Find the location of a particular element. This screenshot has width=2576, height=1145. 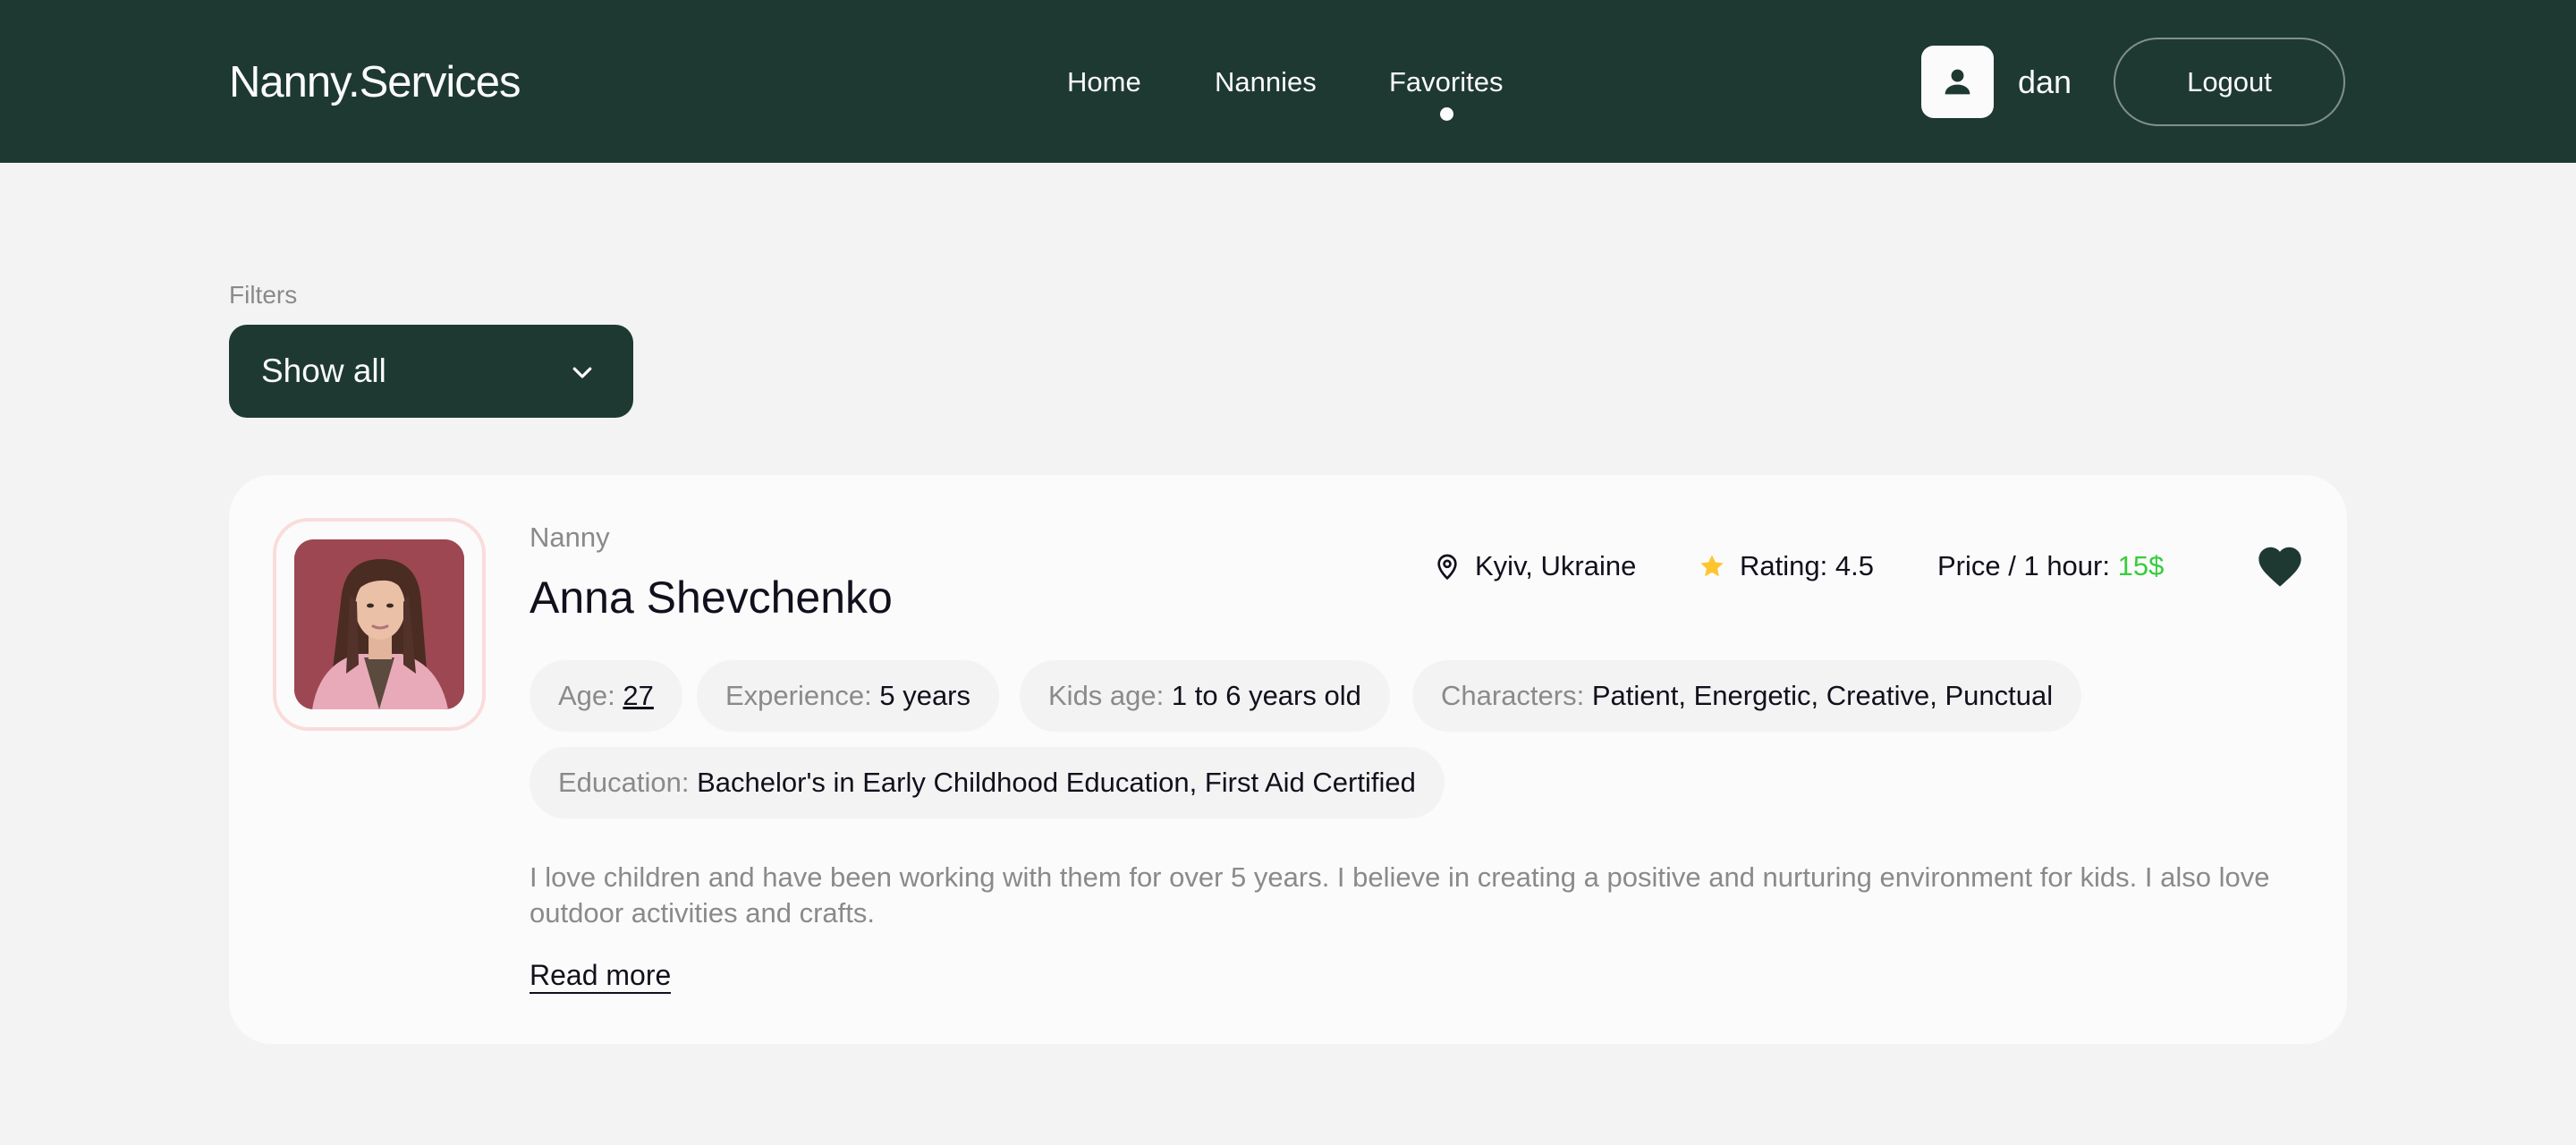

nanny-photo is located at coordinates (379, 624).